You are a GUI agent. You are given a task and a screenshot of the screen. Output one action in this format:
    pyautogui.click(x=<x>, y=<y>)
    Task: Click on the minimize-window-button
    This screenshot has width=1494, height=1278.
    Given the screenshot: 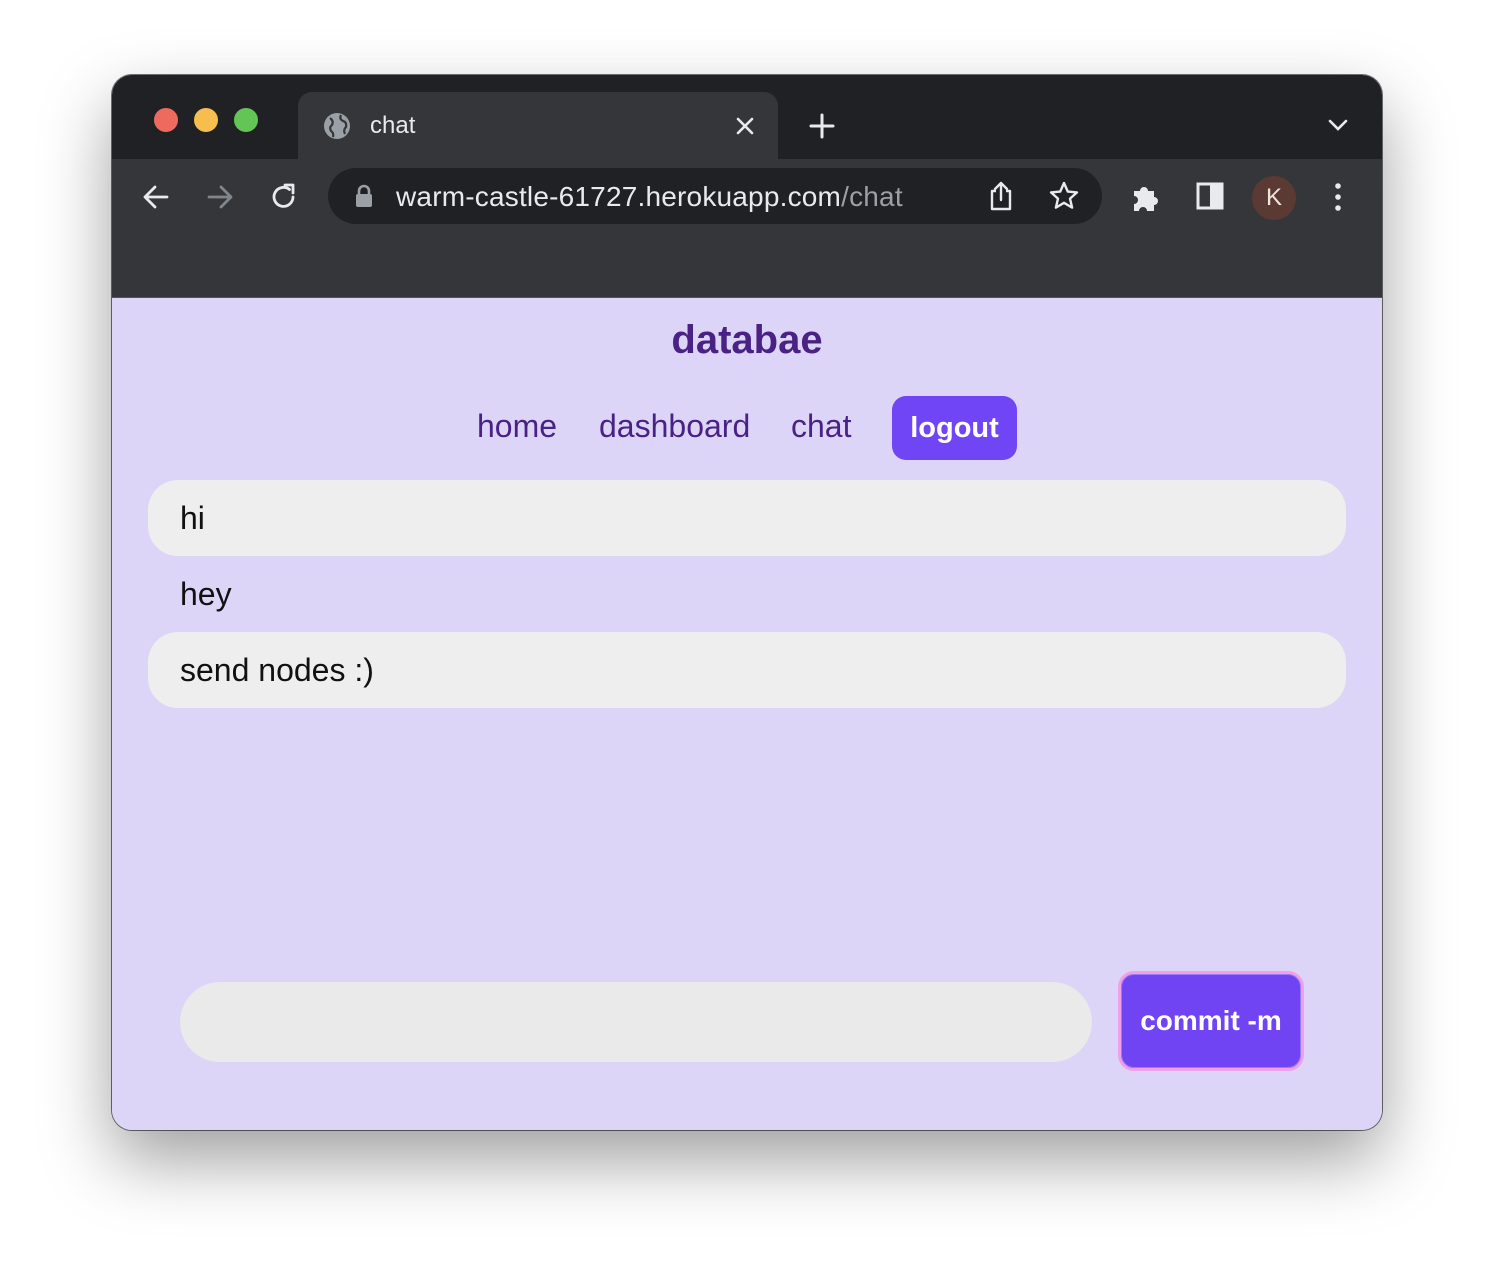 What is the action you would take?
    pyautogui.click(x=206, y=120)
    